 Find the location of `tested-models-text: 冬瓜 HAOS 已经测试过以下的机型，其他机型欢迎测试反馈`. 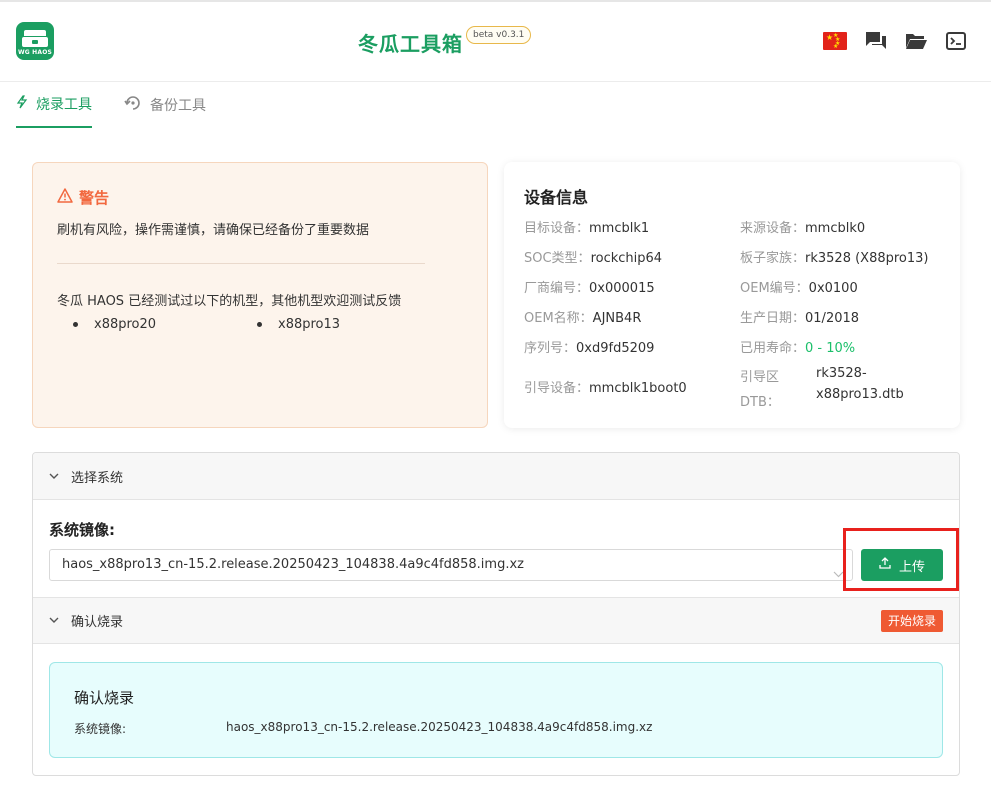

tested-models-text: 冬瓜 HAOS 已经测试过以下的机型，其他机型欢迎测试反馈 is located at coordinates (229, 301).